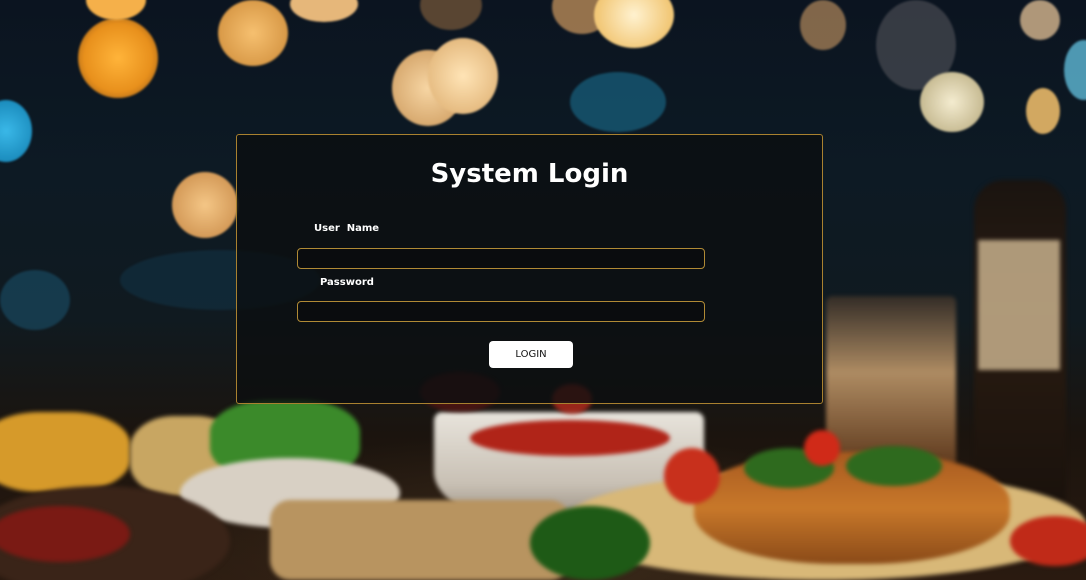 Image resolution: width=1086 pixels, height=580 pixels. Describe the element at coordinates (531, 354) in the screenshot. I see `login-button: LOGIN` at that location.